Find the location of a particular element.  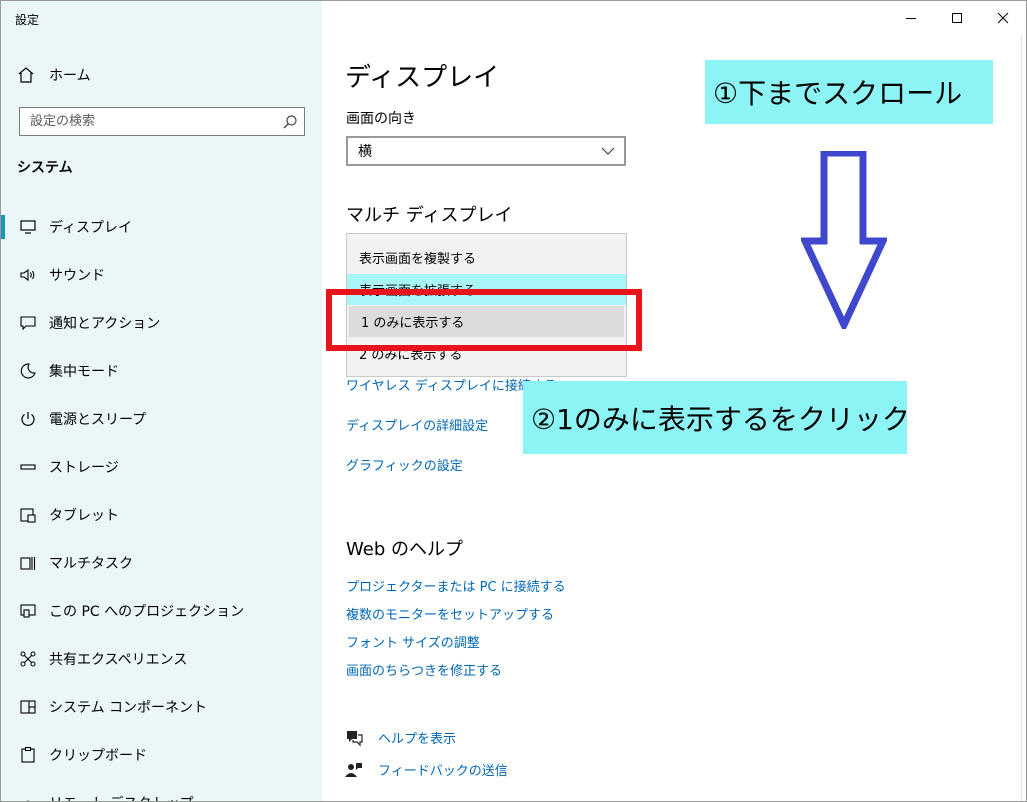

sidebar-item-label: 通知とアクション is located at coordinates (105, 324).